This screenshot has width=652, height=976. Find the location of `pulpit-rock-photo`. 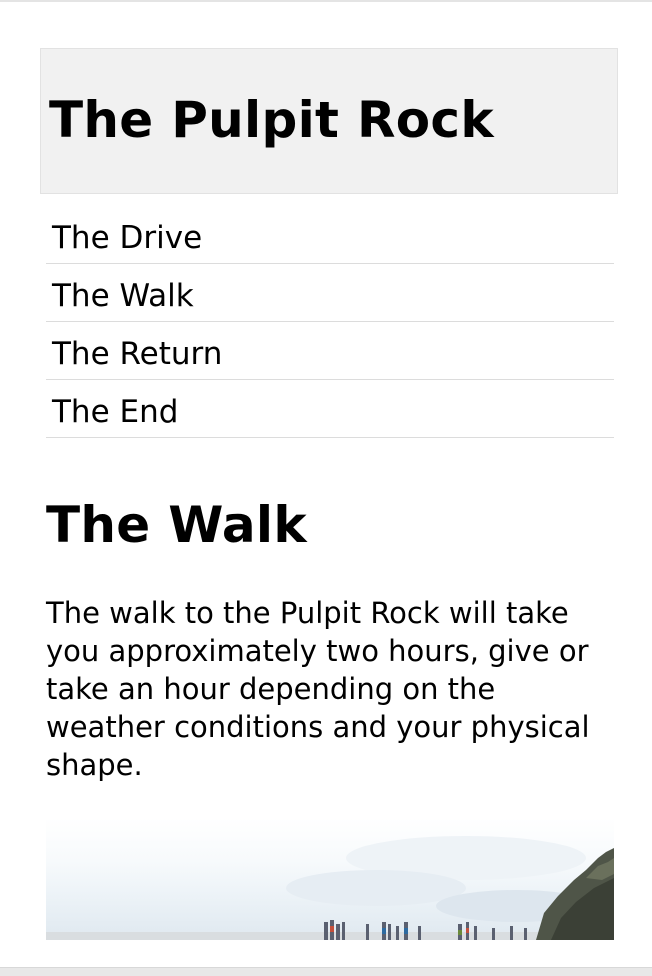

pulpit-rock-photo is located at coordinates (330, 879).